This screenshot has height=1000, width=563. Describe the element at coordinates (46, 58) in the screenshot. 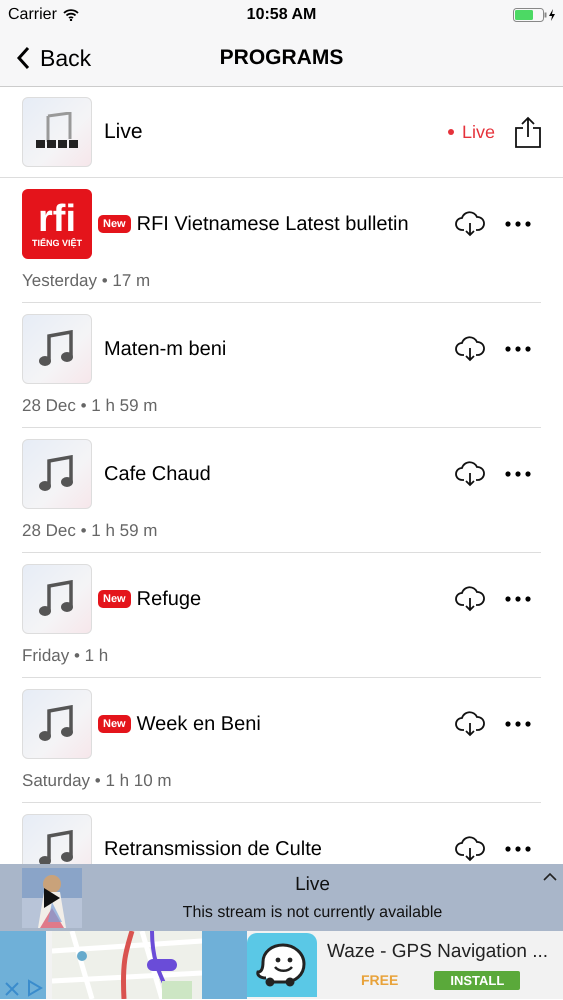

I see `back-button: Back` at that location.